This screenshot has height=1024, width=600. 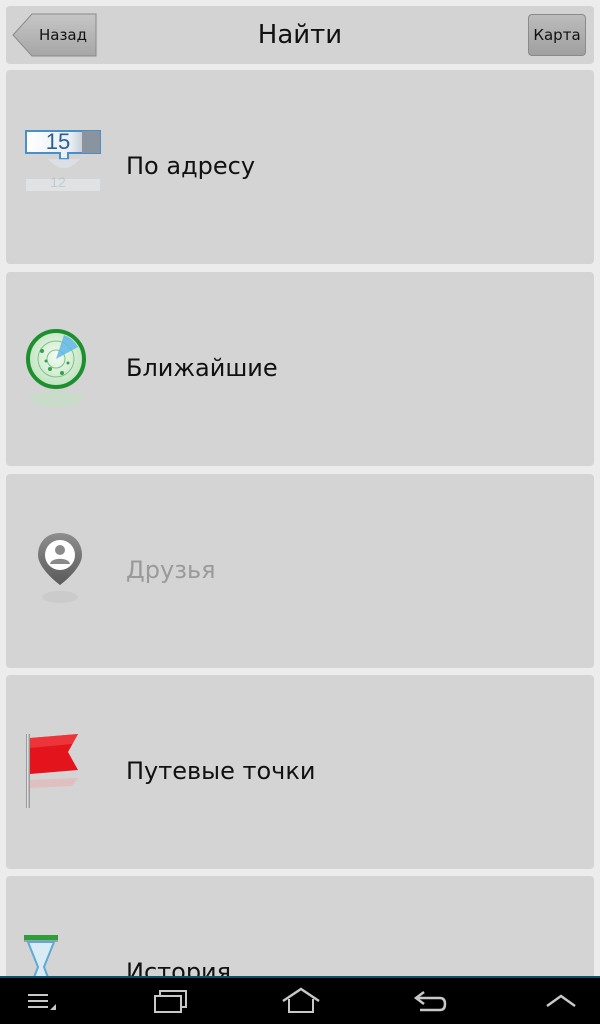 I want to click on home-icon, so click(x=301, y=1001).